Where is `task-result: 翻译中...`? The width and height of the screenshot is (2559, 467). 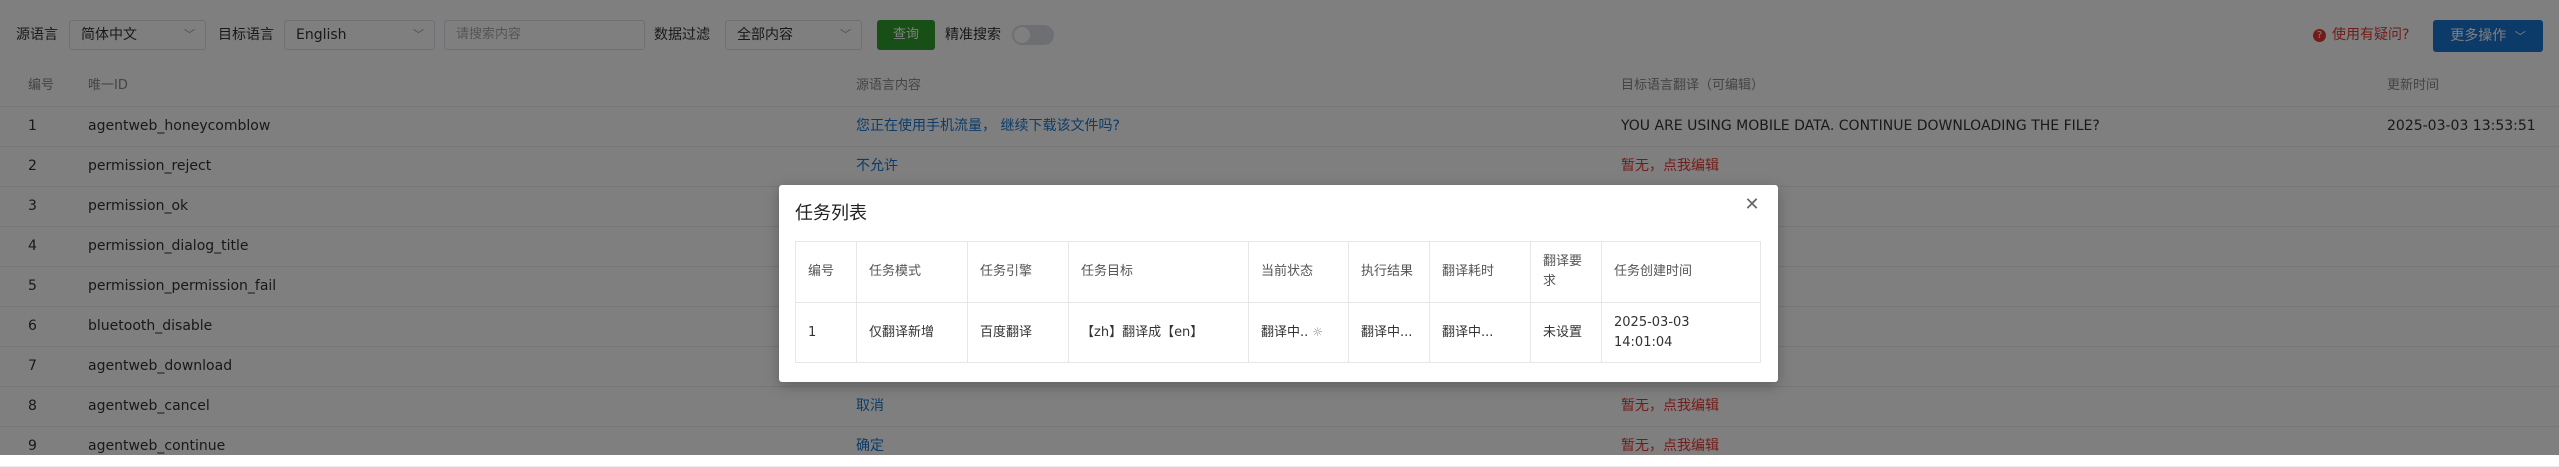 task-result: 翻译中... is located at coordinates (1389, 332).